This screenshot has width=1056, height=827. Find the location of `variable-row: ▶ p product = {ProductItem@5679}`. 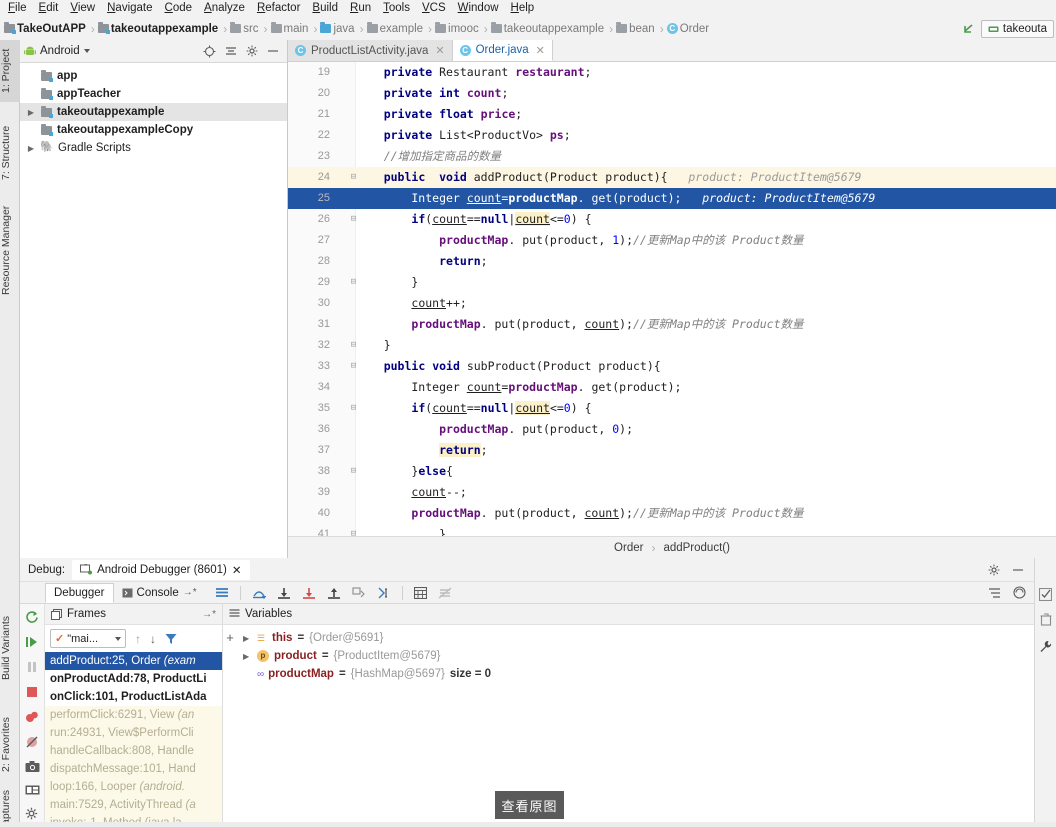

variable-row: ▶ p product = {ProductItem@5679} is located at coordinates (635, 656).